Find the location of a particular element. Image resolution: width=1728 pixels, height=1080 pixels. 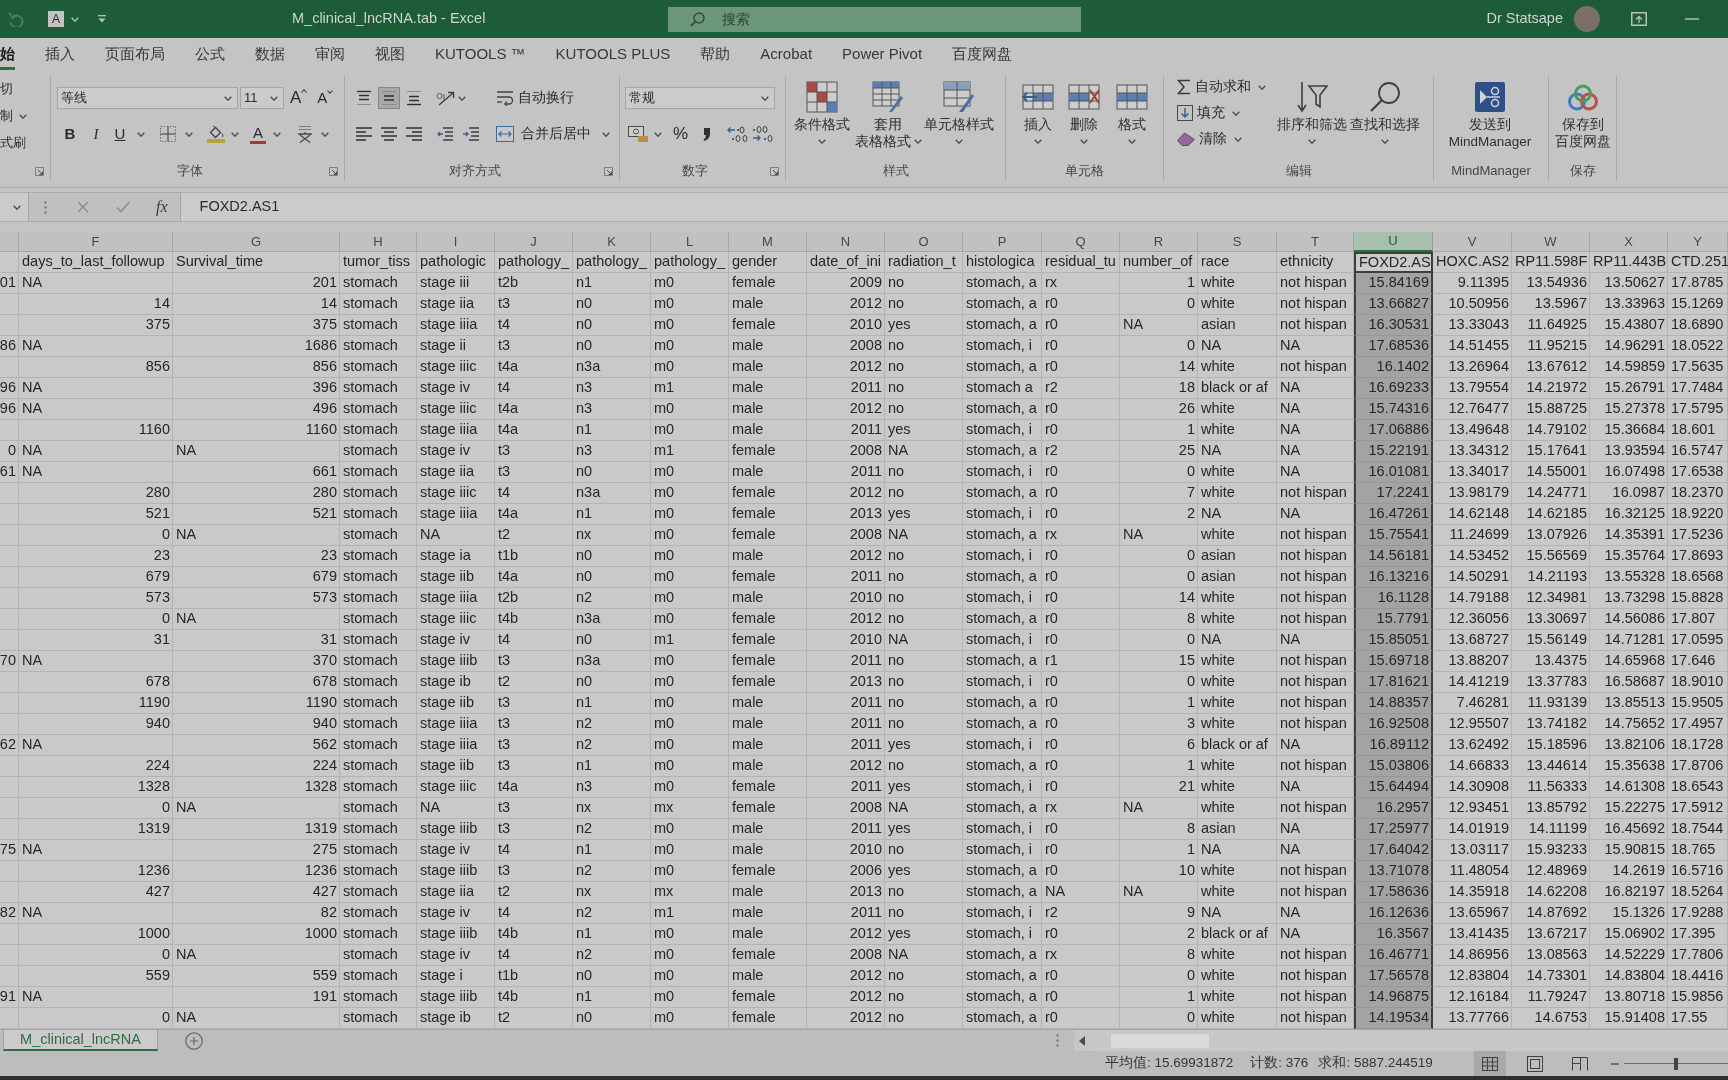

column-header: P is located at coordinates (1002, 242).